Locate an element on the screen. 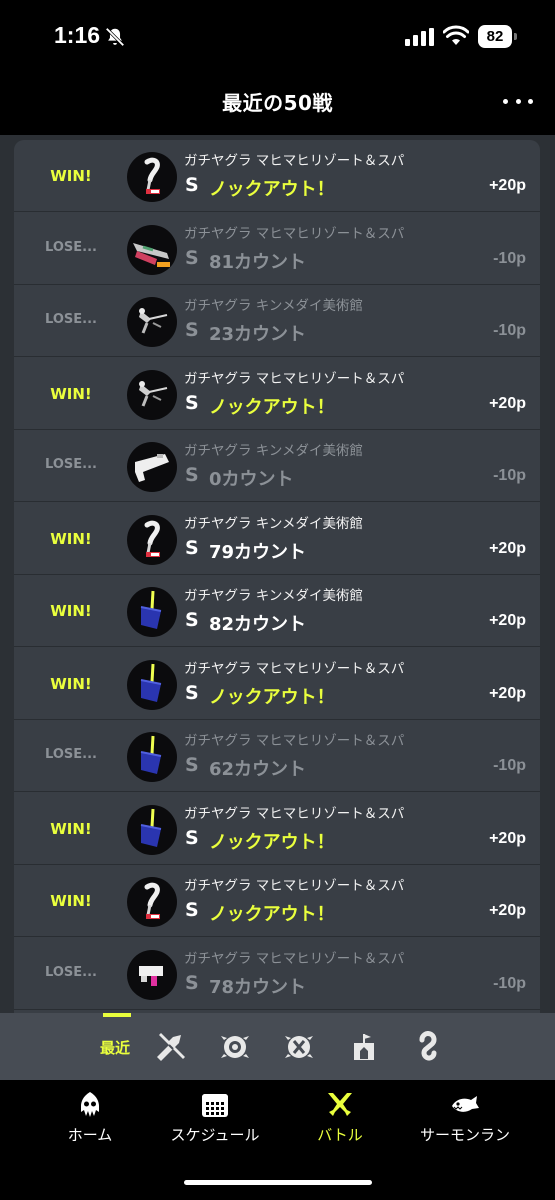 Image resolution: width=555 pixels, height=1200 pixels. splatling-weapon-icon is located at coordinates (152, 249).